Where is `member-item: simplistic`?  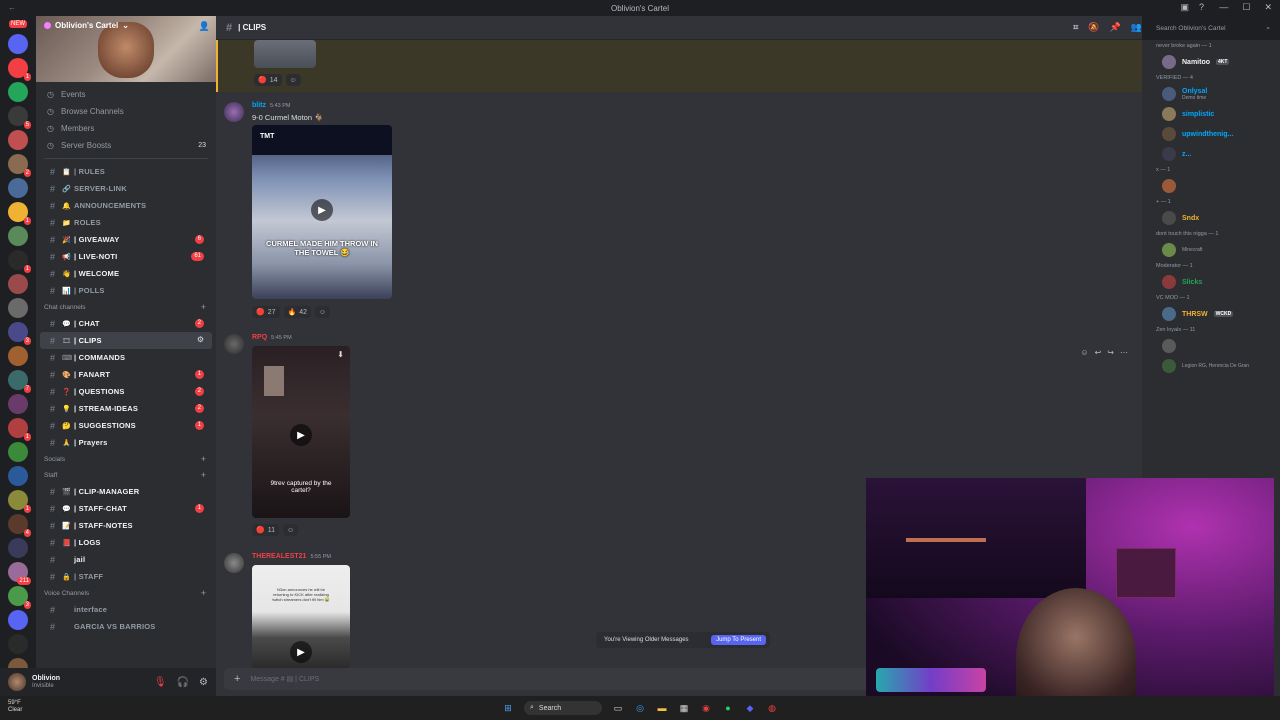
member-item: simplistic is located at coordinates (1211, 114).